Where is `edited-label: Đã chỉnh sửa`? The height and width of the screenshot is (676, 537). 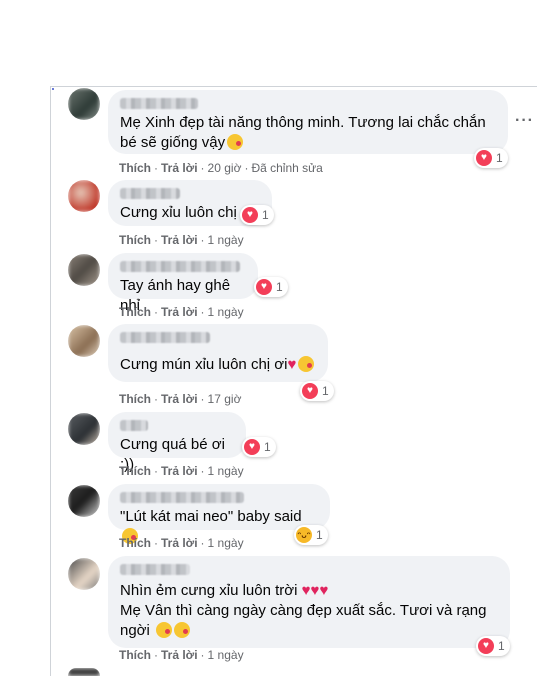 edited-label: Đã chỉnh sửa is located at coordinates (287, 168).